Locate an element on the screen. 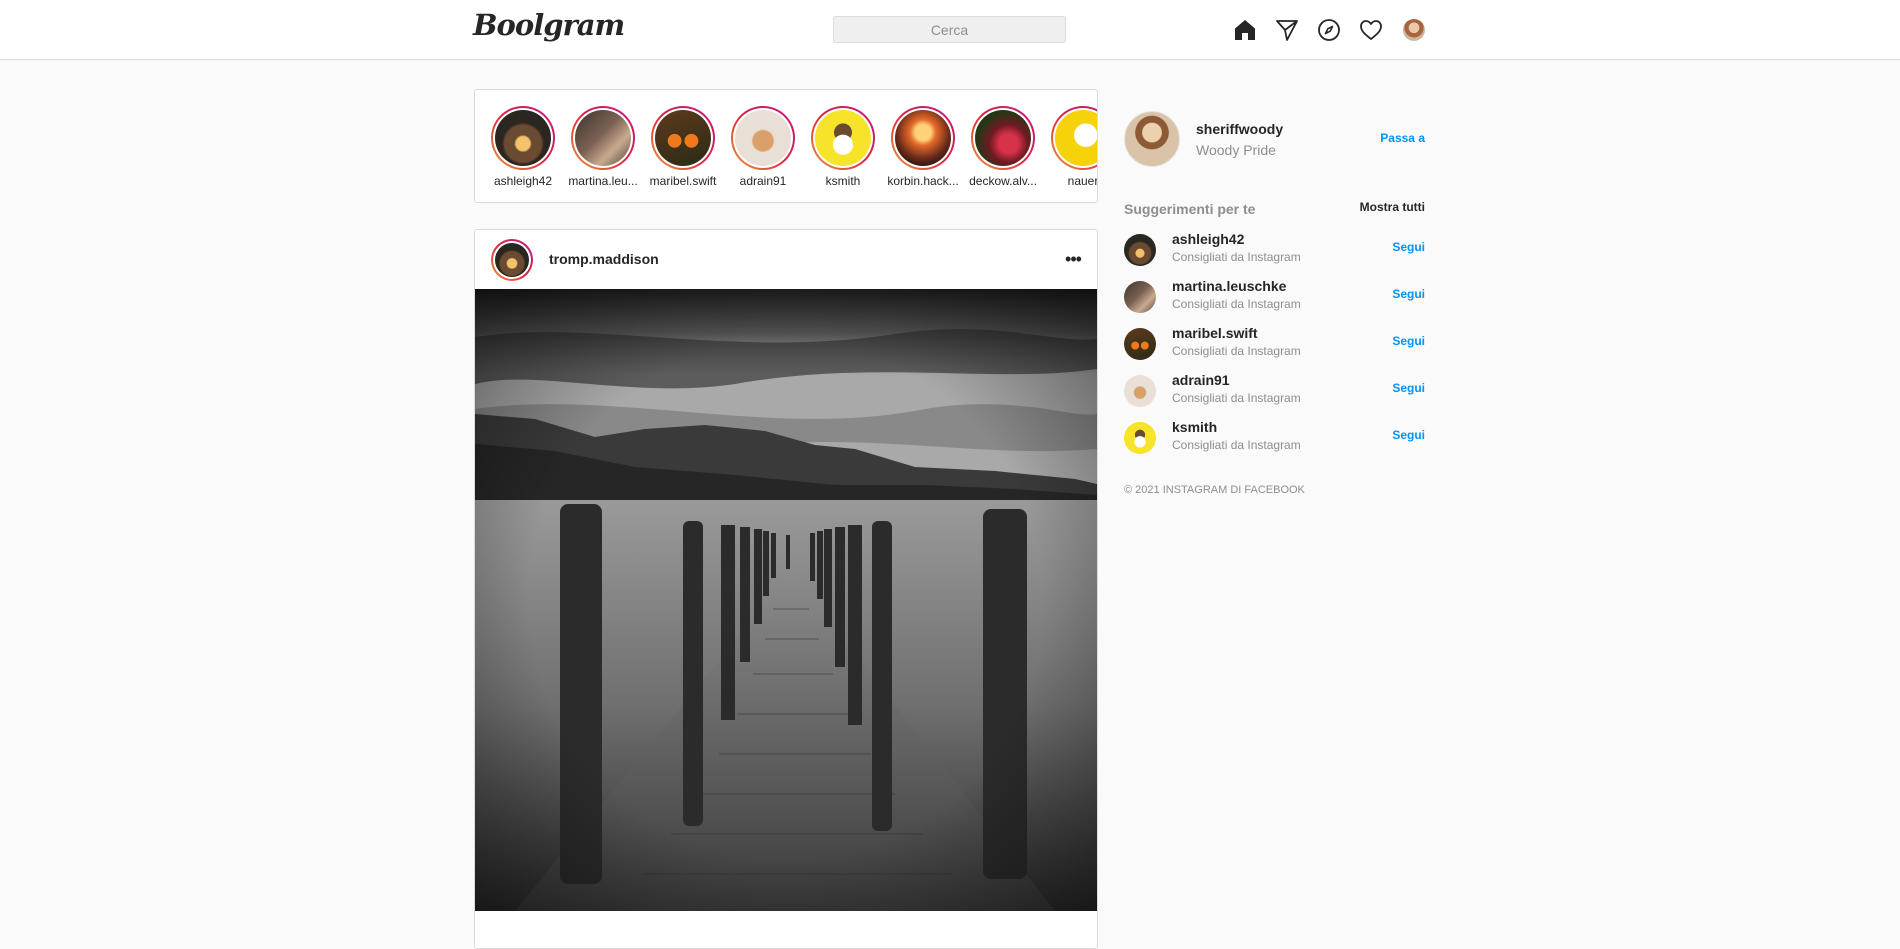  direct-message-icon is located at coordinates (1287, 30).